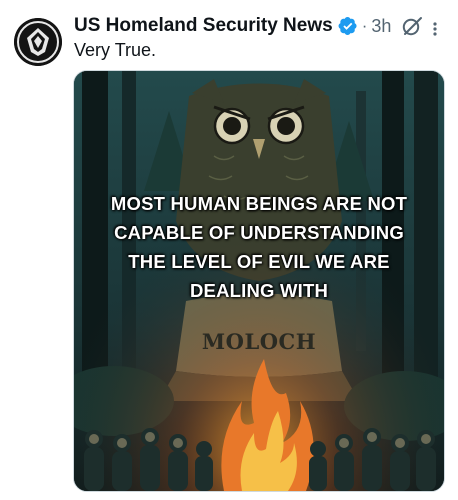 Image resolution: width=458 pixels, height=500 pixels. I want to click on avatar, so click(38, 42).